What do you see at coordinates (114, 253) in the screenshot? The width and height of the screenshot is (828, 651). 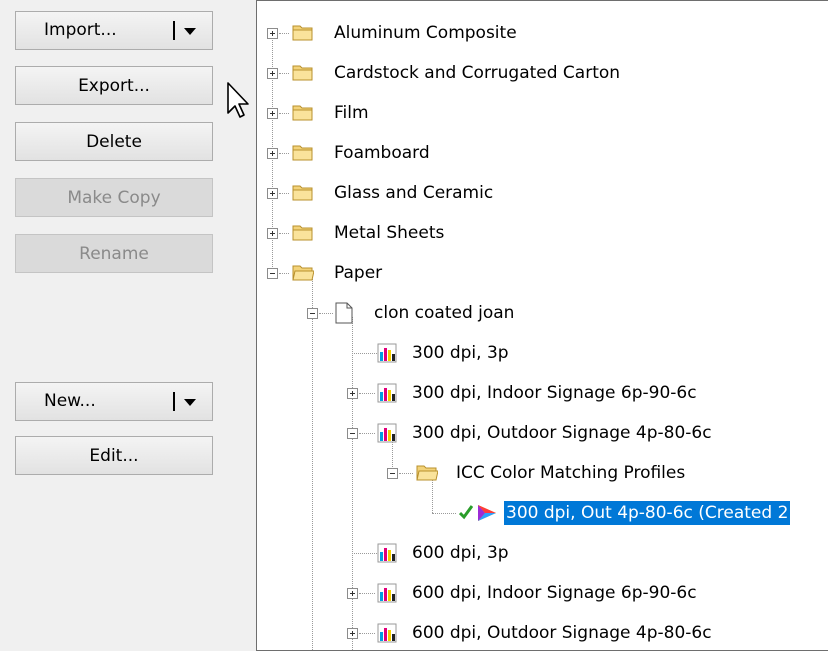 I see `rename-button: Rename` at bounding box center [114, 253].